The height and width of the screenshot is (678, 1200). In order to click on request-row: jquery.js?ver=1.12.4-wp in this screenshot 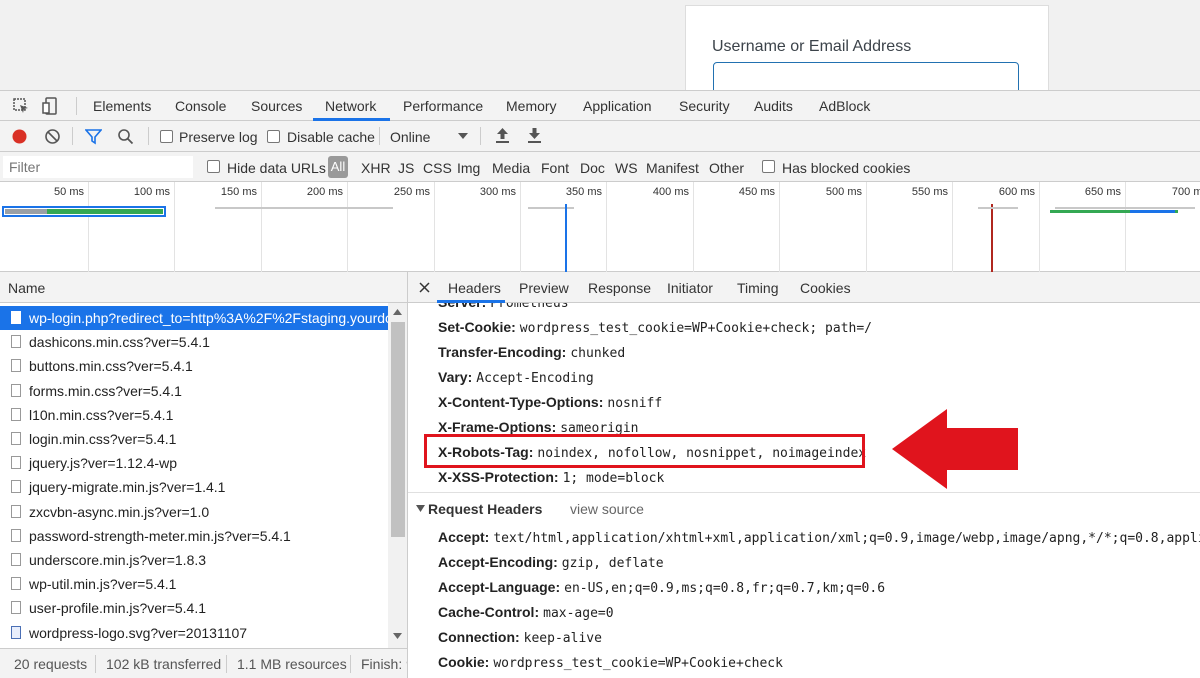, I will do `click(194, 463)`.